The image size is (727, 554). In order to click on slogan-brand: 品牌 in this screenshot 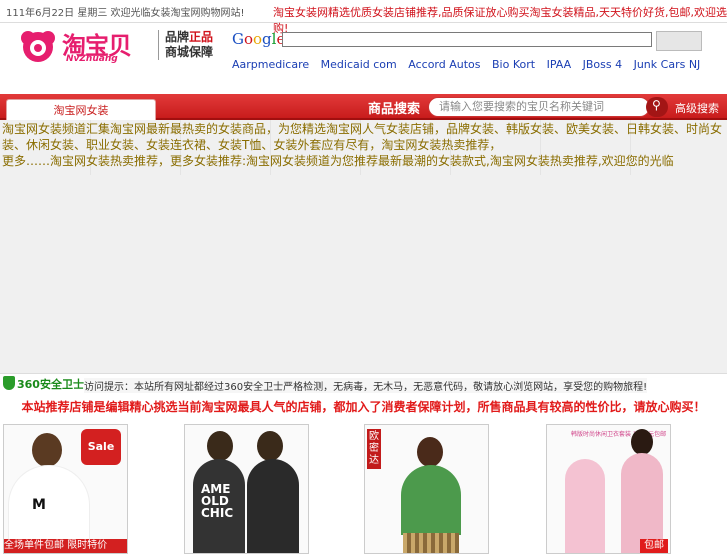, I will do `click(177, 37)`.